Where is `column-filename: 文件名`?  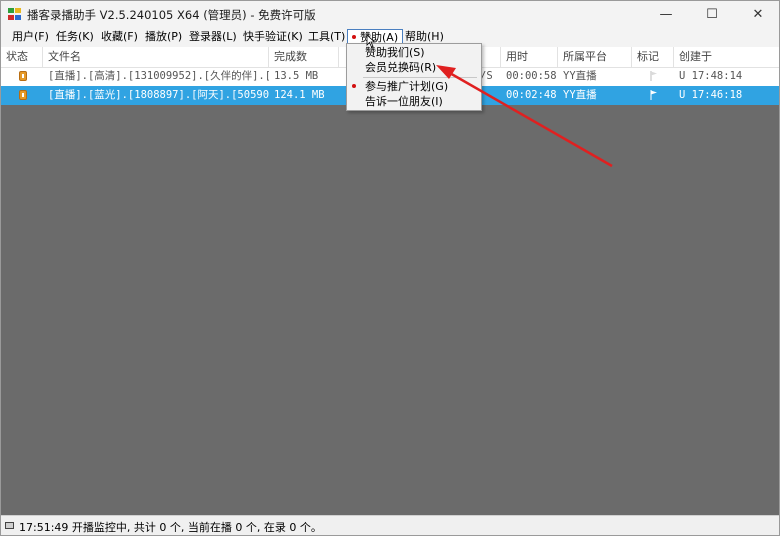
column-filename: 文件名 is located at coordinates (156, 57).